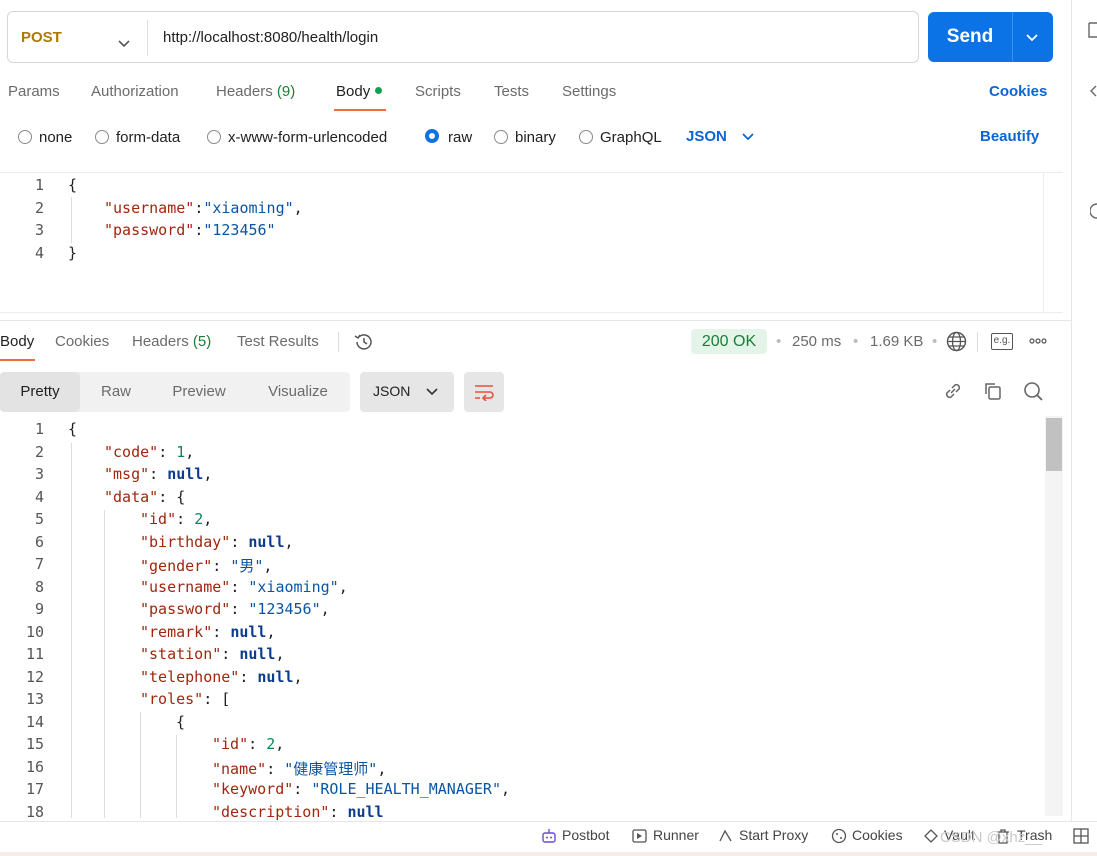  What do you see at coordinates (361, 789) in the screenshot?
I see `code-line: "keyword": "ROLE_HEALTH_MANAGER",` at bounding box center [361, 789].